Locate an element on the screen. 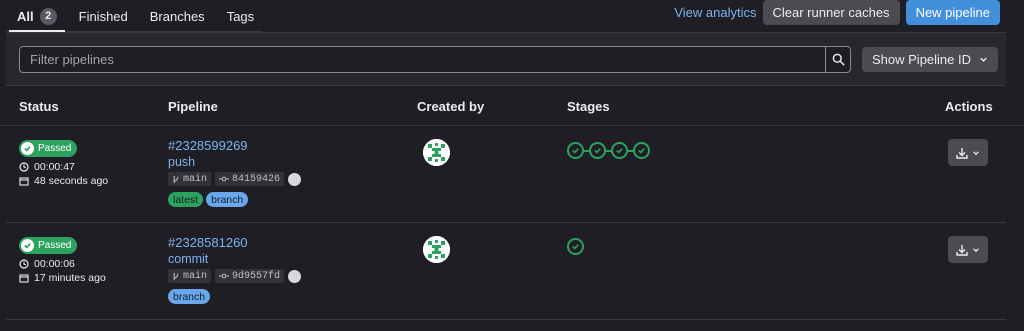 This screenshot has width=1024, height=331. tab-branches-label: Branches is located at coordinates (177, 16).